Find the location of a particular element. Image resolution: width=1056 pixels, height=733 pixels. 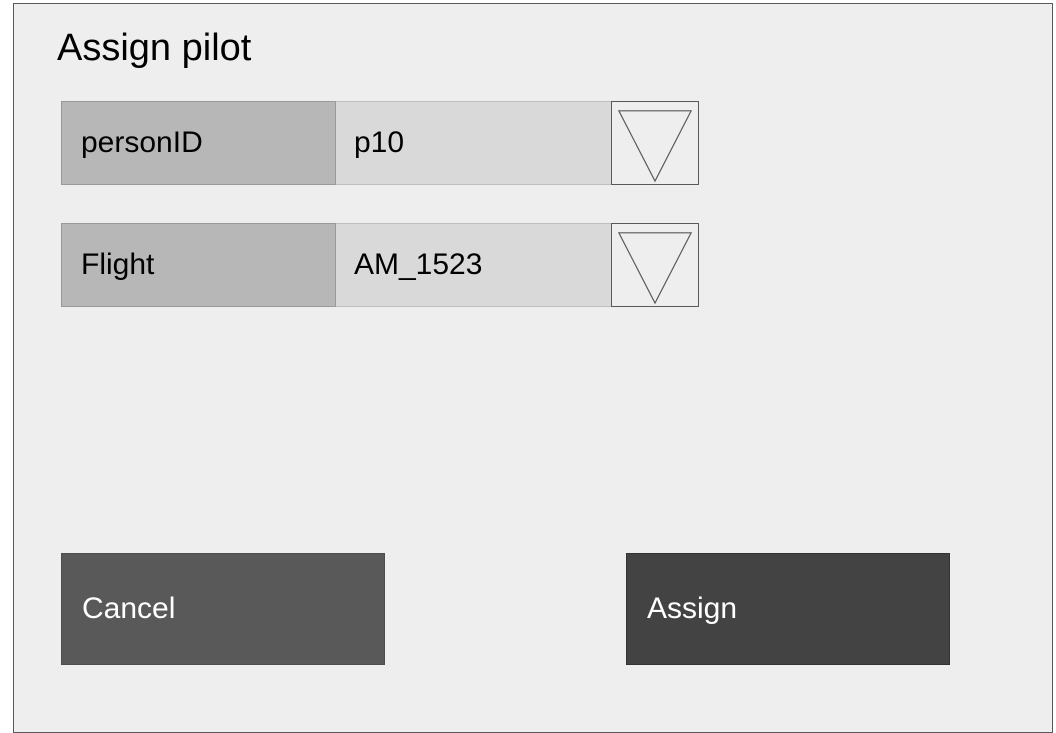

flight-dropdown-button is located at coordinates (655, 265).